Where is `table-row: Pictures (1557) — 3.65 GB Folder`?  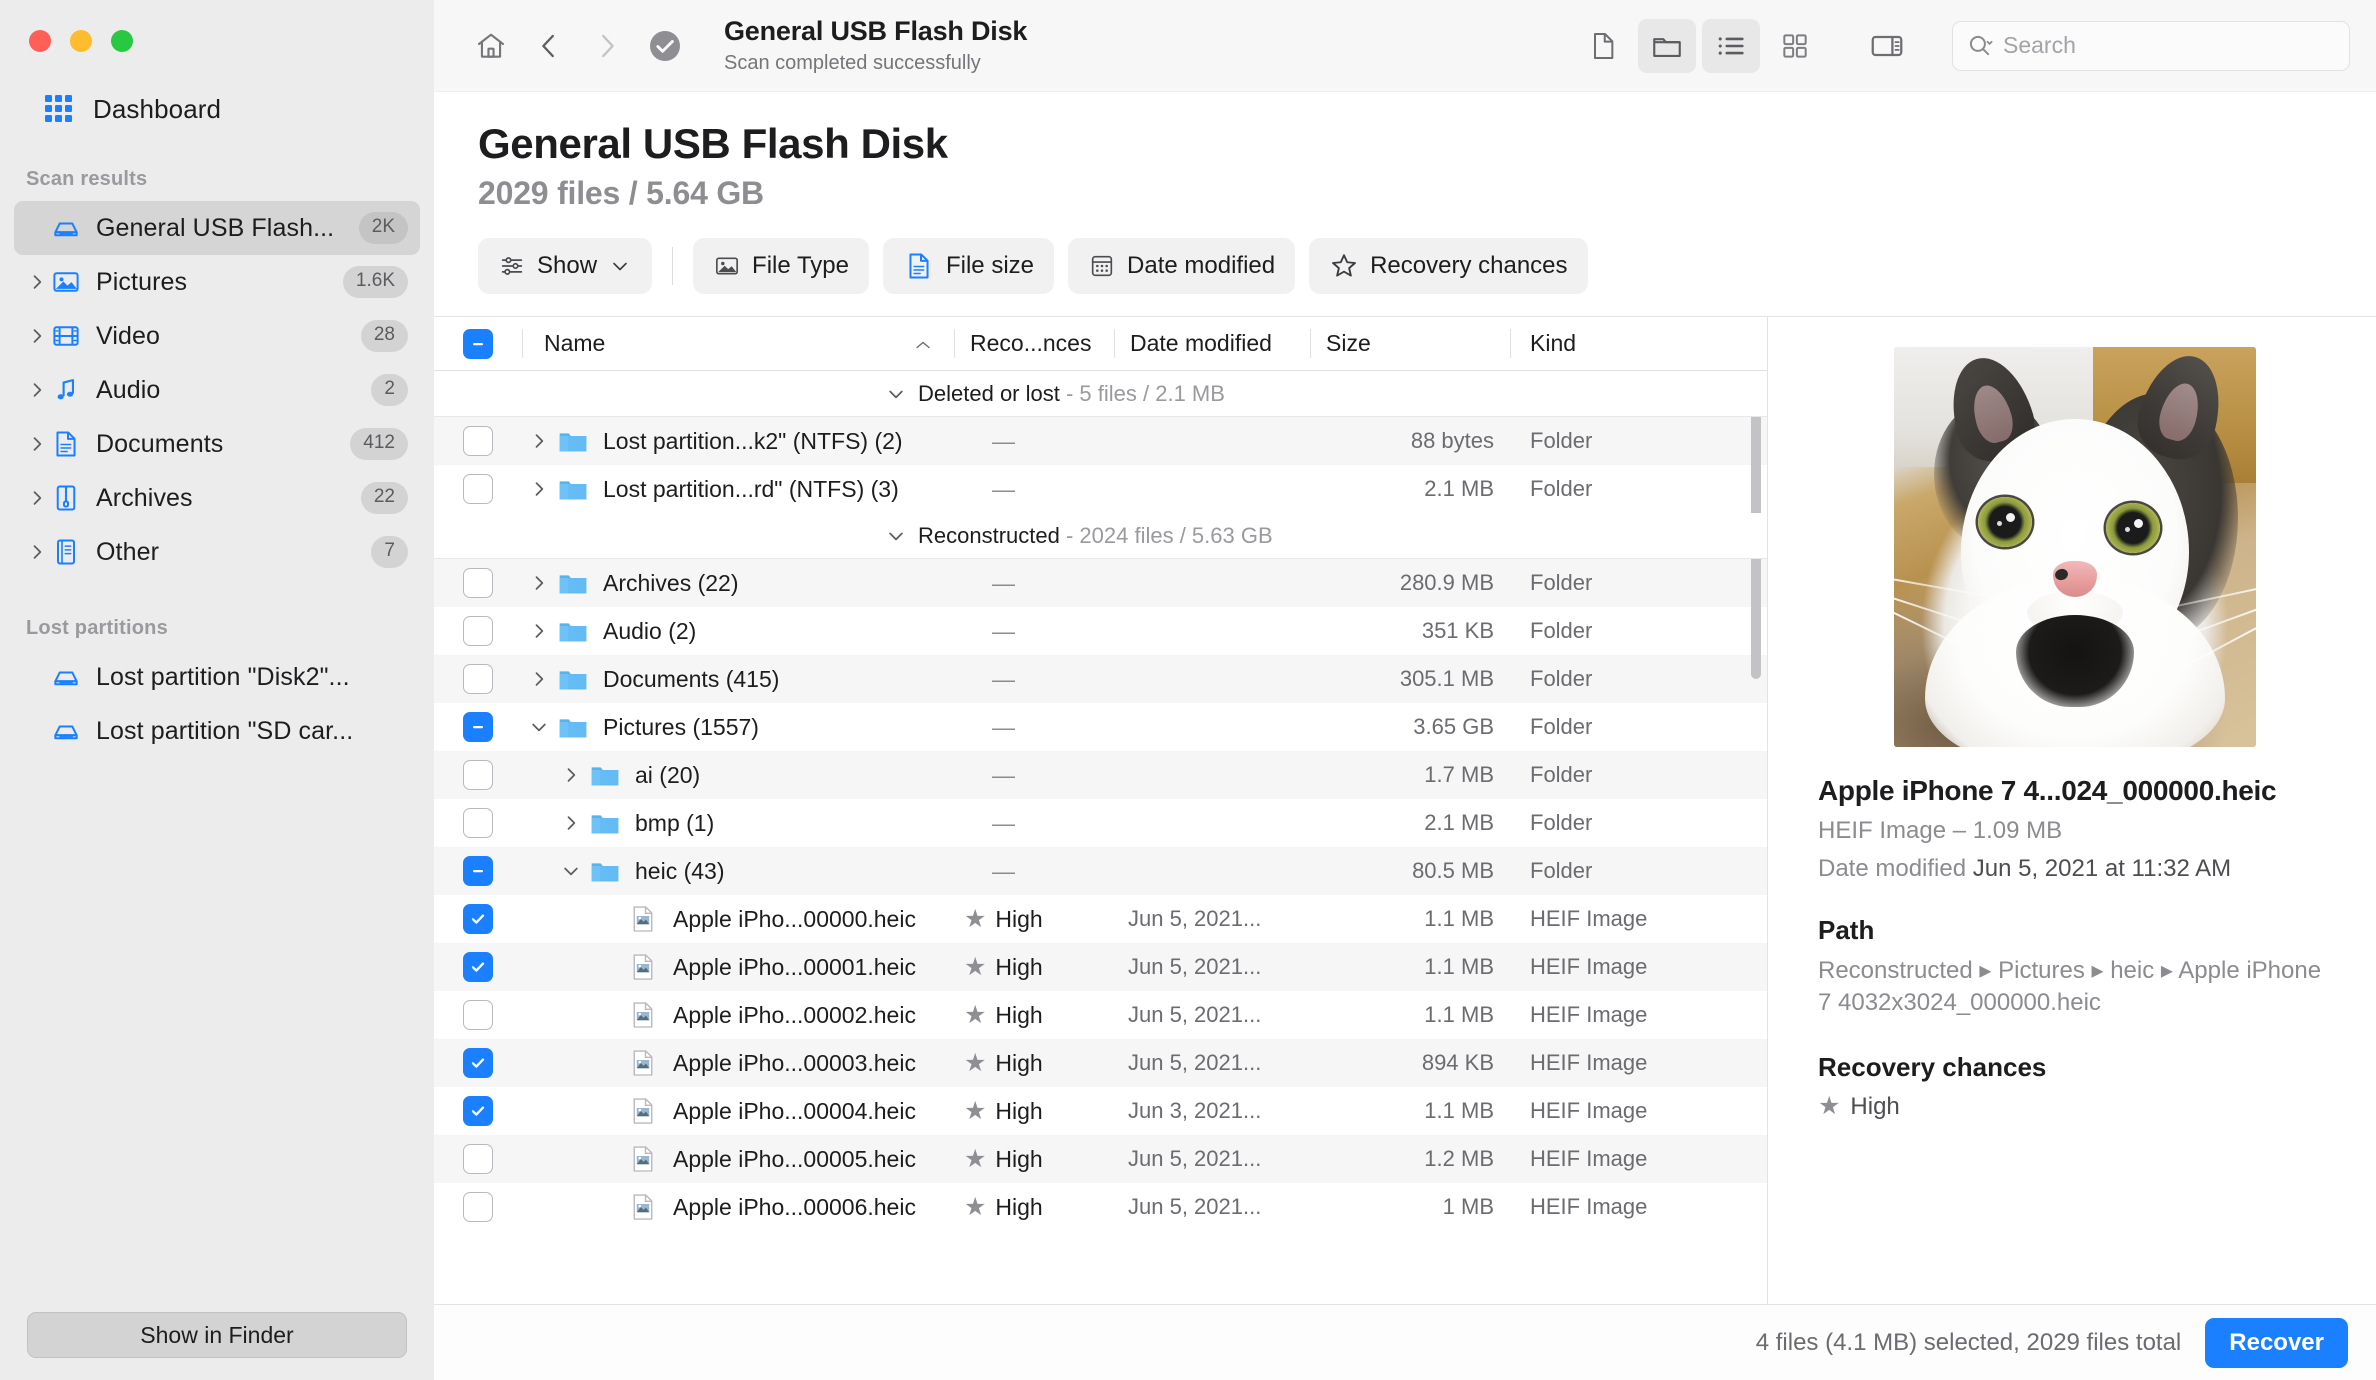 table-row: Pictures (1557) — 3.65 GB Folder is located at coordinates (1100, 727).